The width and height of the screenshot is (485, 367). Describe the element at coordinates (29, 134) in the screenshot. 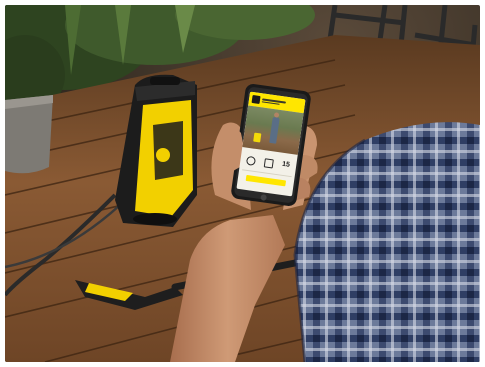

I see `plant-pot` at that location.